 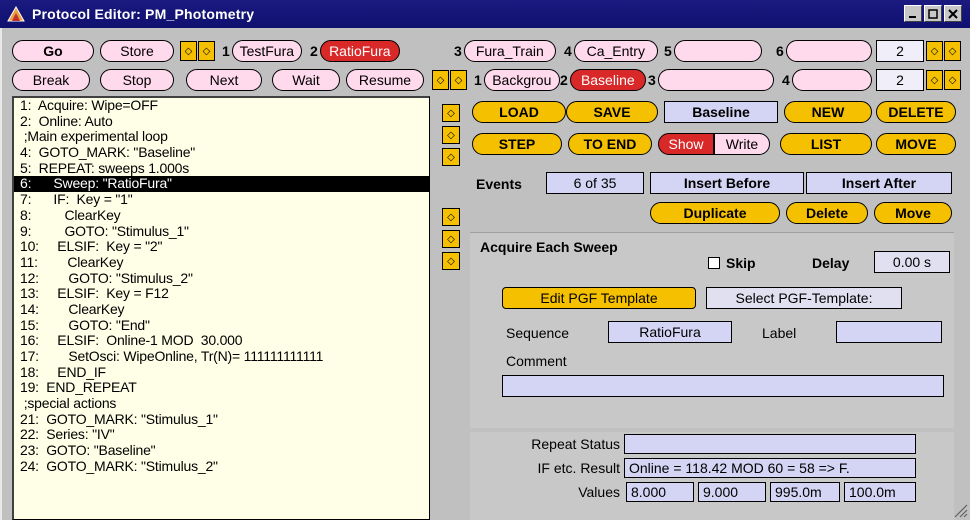 What do you see at coordinates (221, 106) in the screenshot?
I see `code-line: 1: Acquire: Wipe=OFF` at bounding box center [221, 106].